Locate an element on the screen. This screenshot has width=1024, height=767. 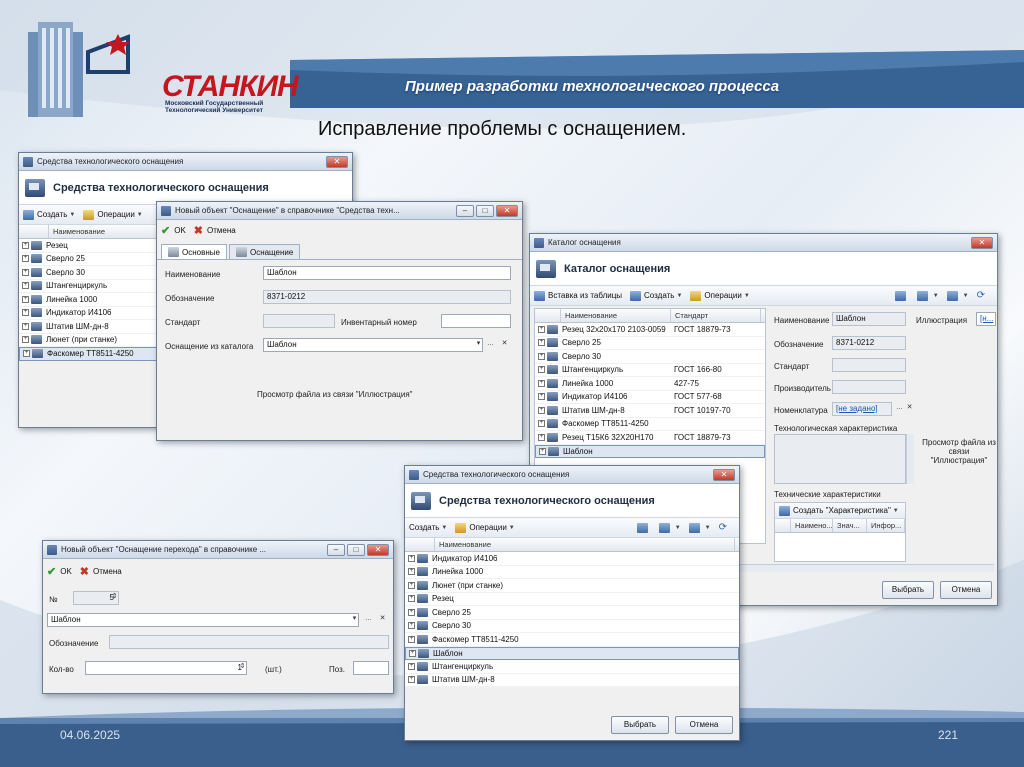
list-item: + Линейка 1000 427-75 is located at coordinates (650, 384).